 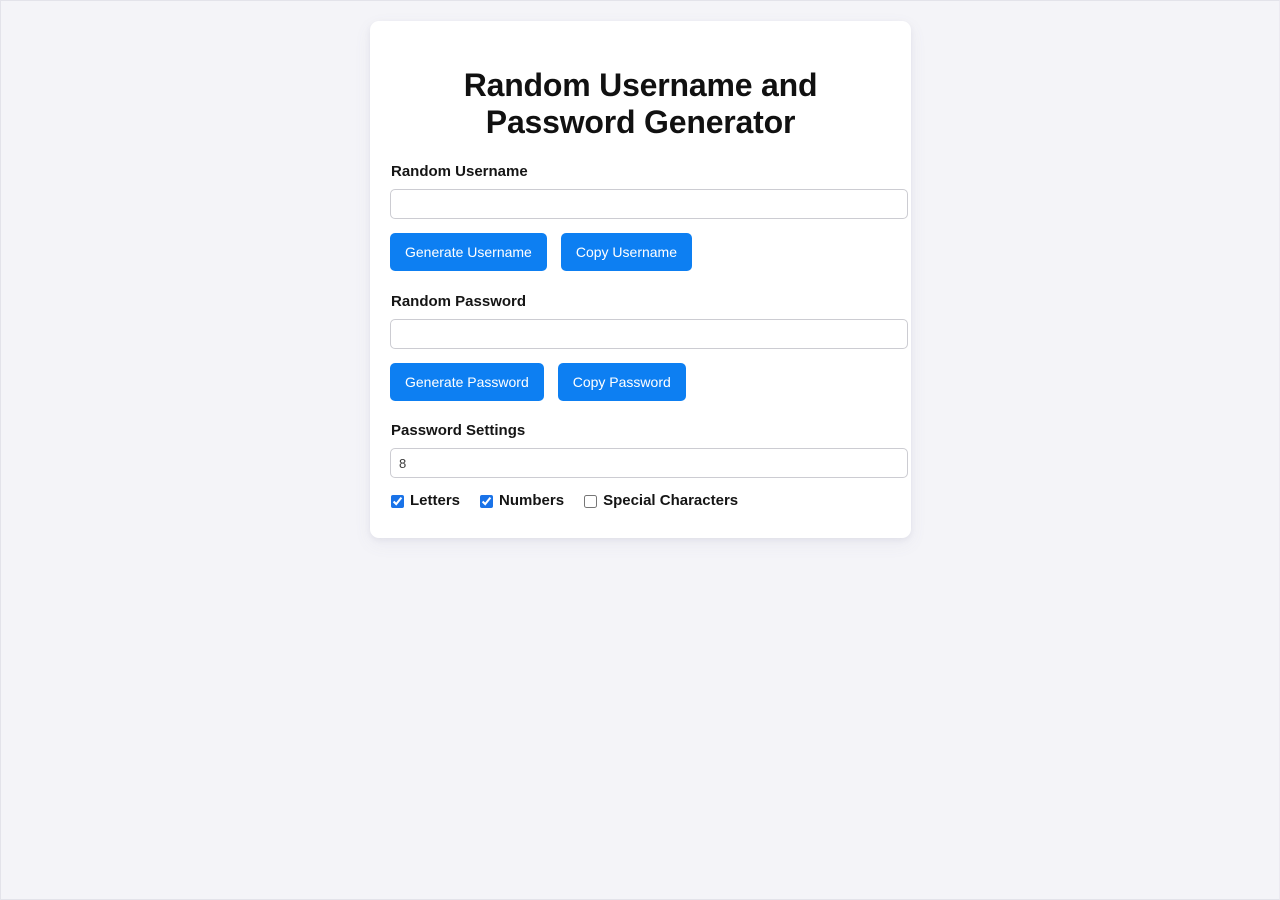 I want to click on generate-password-button: Generate Password, so click(x=467, y=382).